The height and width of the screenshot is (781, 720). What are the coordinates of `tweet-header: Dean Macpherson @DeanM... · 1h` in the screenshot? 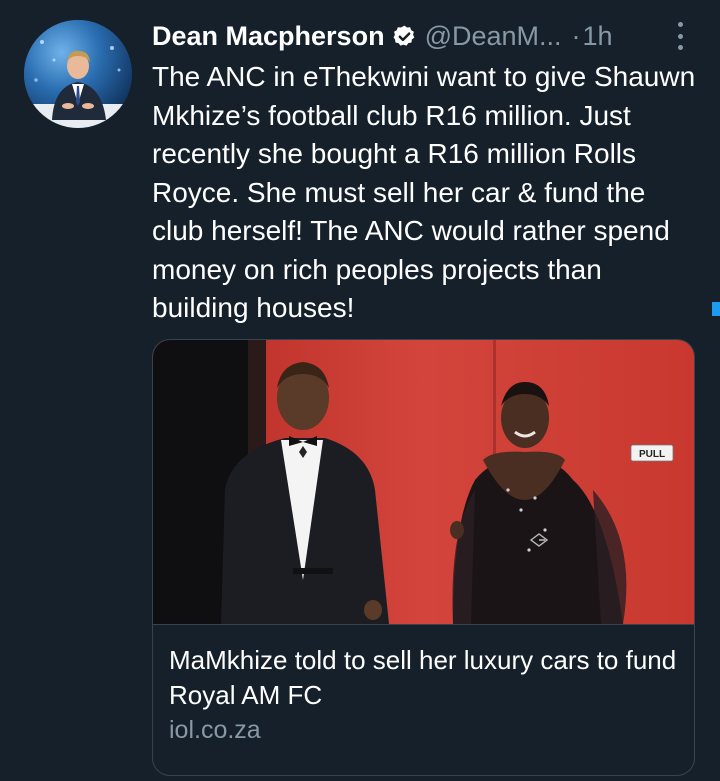 It's located at (421, 36).